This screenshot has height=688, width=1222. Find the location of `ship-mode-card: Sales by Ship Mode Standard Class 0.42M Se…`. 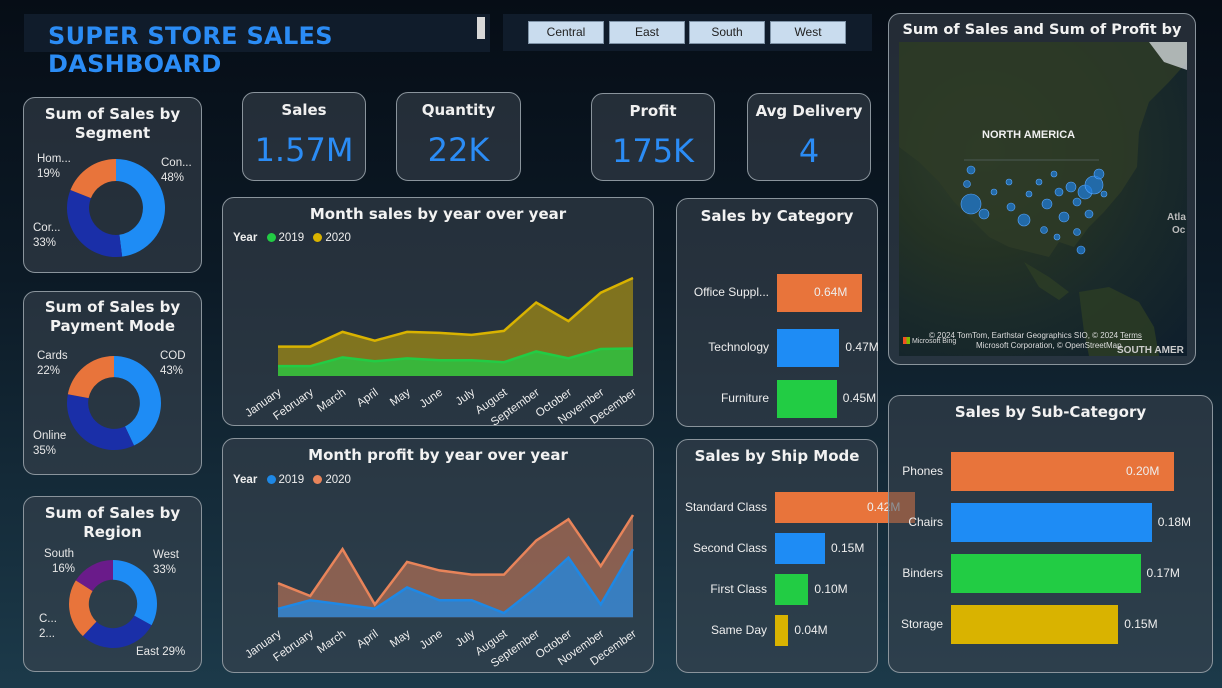

ship-mode-card: Sales by Ship Mode Standard Class 0.42M Se… is located at coordinates (795, 556).